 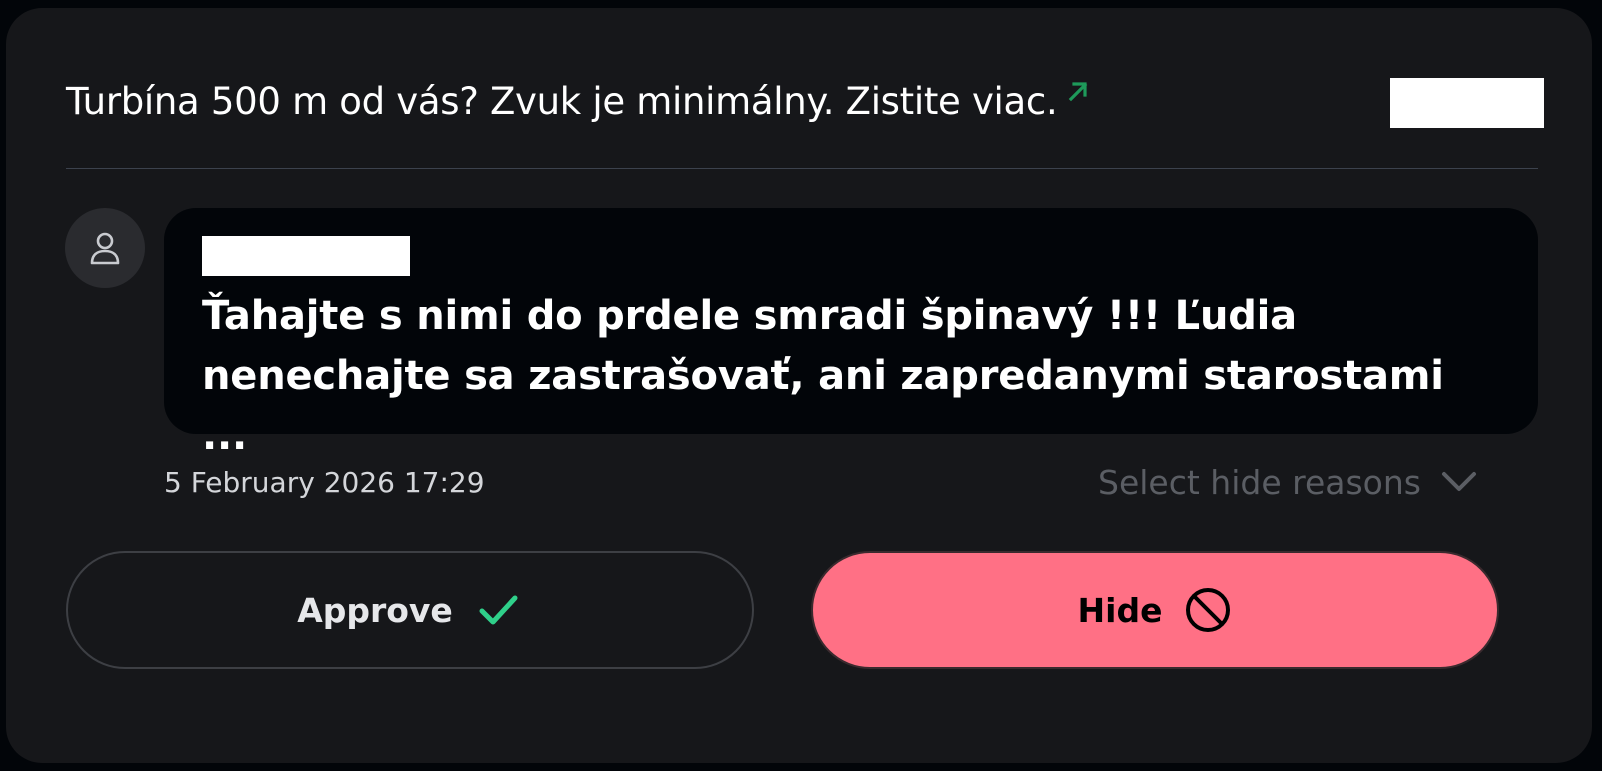 I want to click on hide-reasons-select: Select hide reasons, so click(x=1288, y=482).